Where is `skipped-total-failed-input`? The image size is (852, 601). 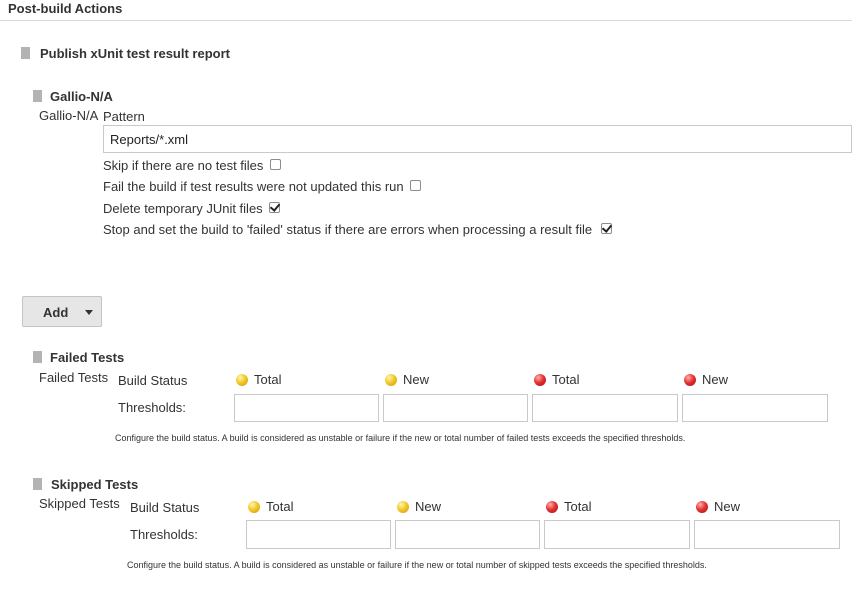
skipped-total-failed-input is located at coordinates (617, 534).